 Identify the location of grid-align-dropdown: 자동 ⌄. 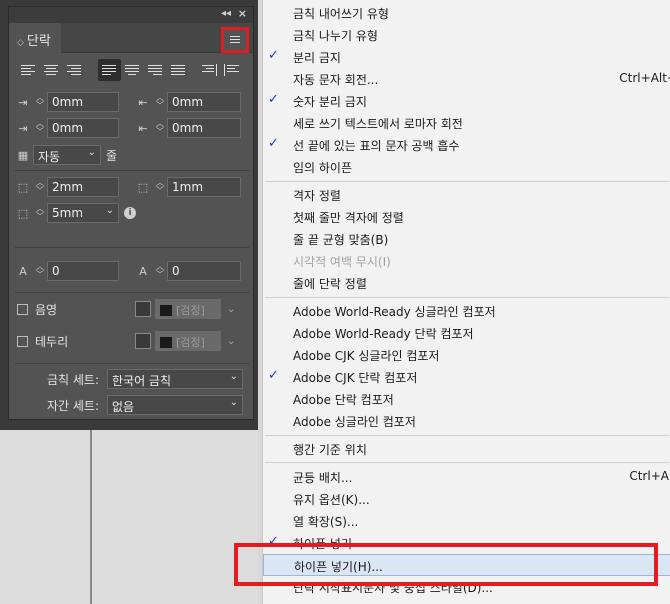
(67, 155).